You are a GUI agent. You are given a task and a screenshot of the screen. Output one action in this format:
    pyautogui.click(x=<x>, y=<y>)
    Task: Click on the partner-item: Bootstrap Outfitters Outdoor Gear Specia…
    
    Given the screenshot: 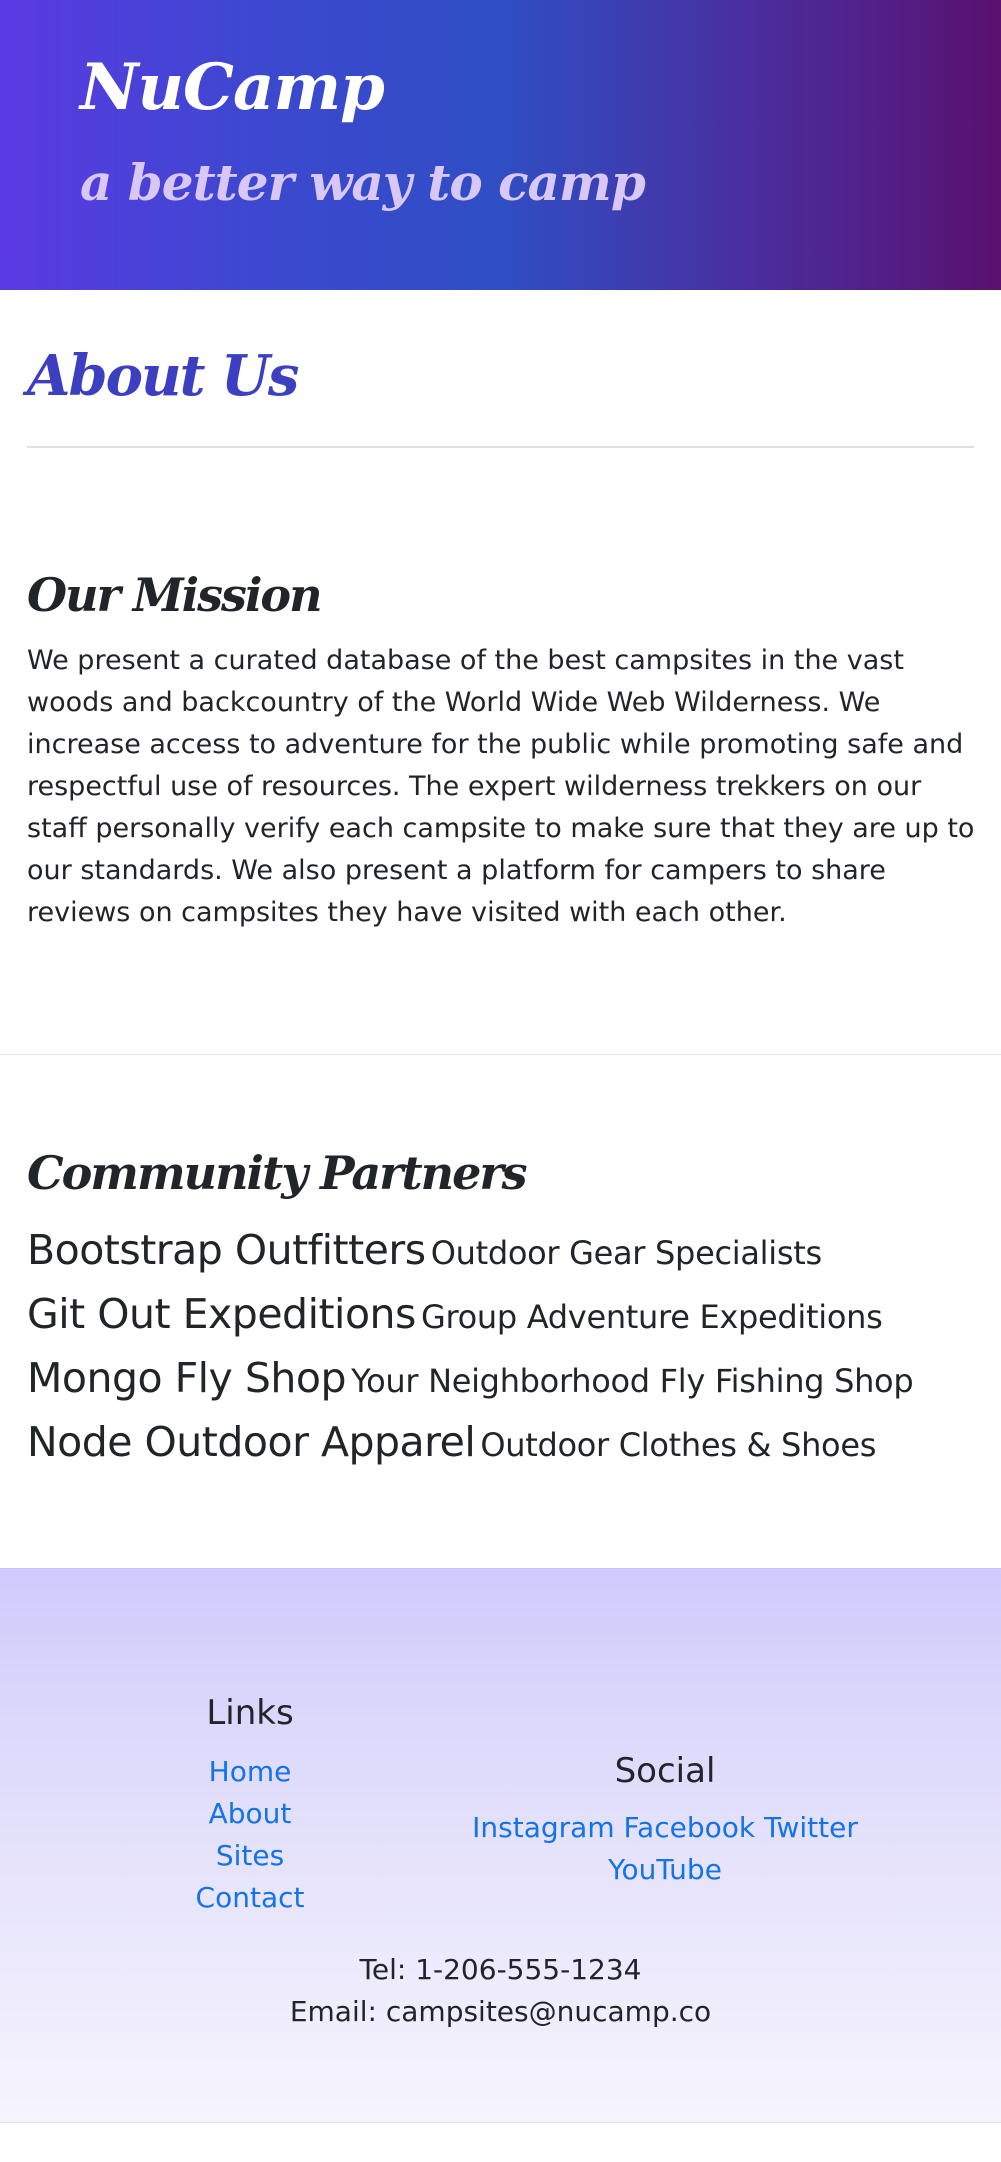 What is the action you would take?
    pyautogui.click(x=512, y=1250)
    